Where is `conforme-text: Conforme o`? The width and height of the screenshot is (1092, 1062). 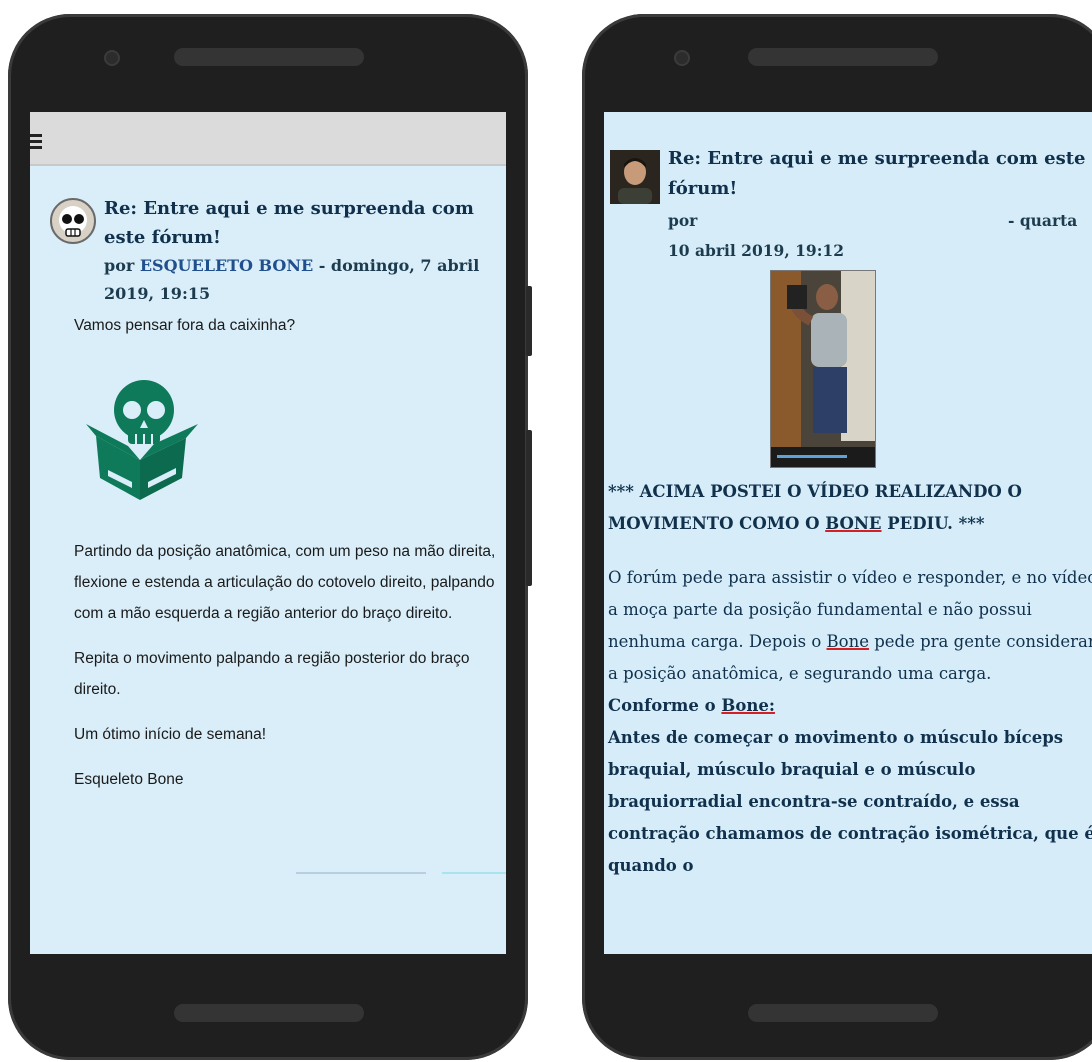
conforme-text: Conforme o is located at coordinates (665, 705).